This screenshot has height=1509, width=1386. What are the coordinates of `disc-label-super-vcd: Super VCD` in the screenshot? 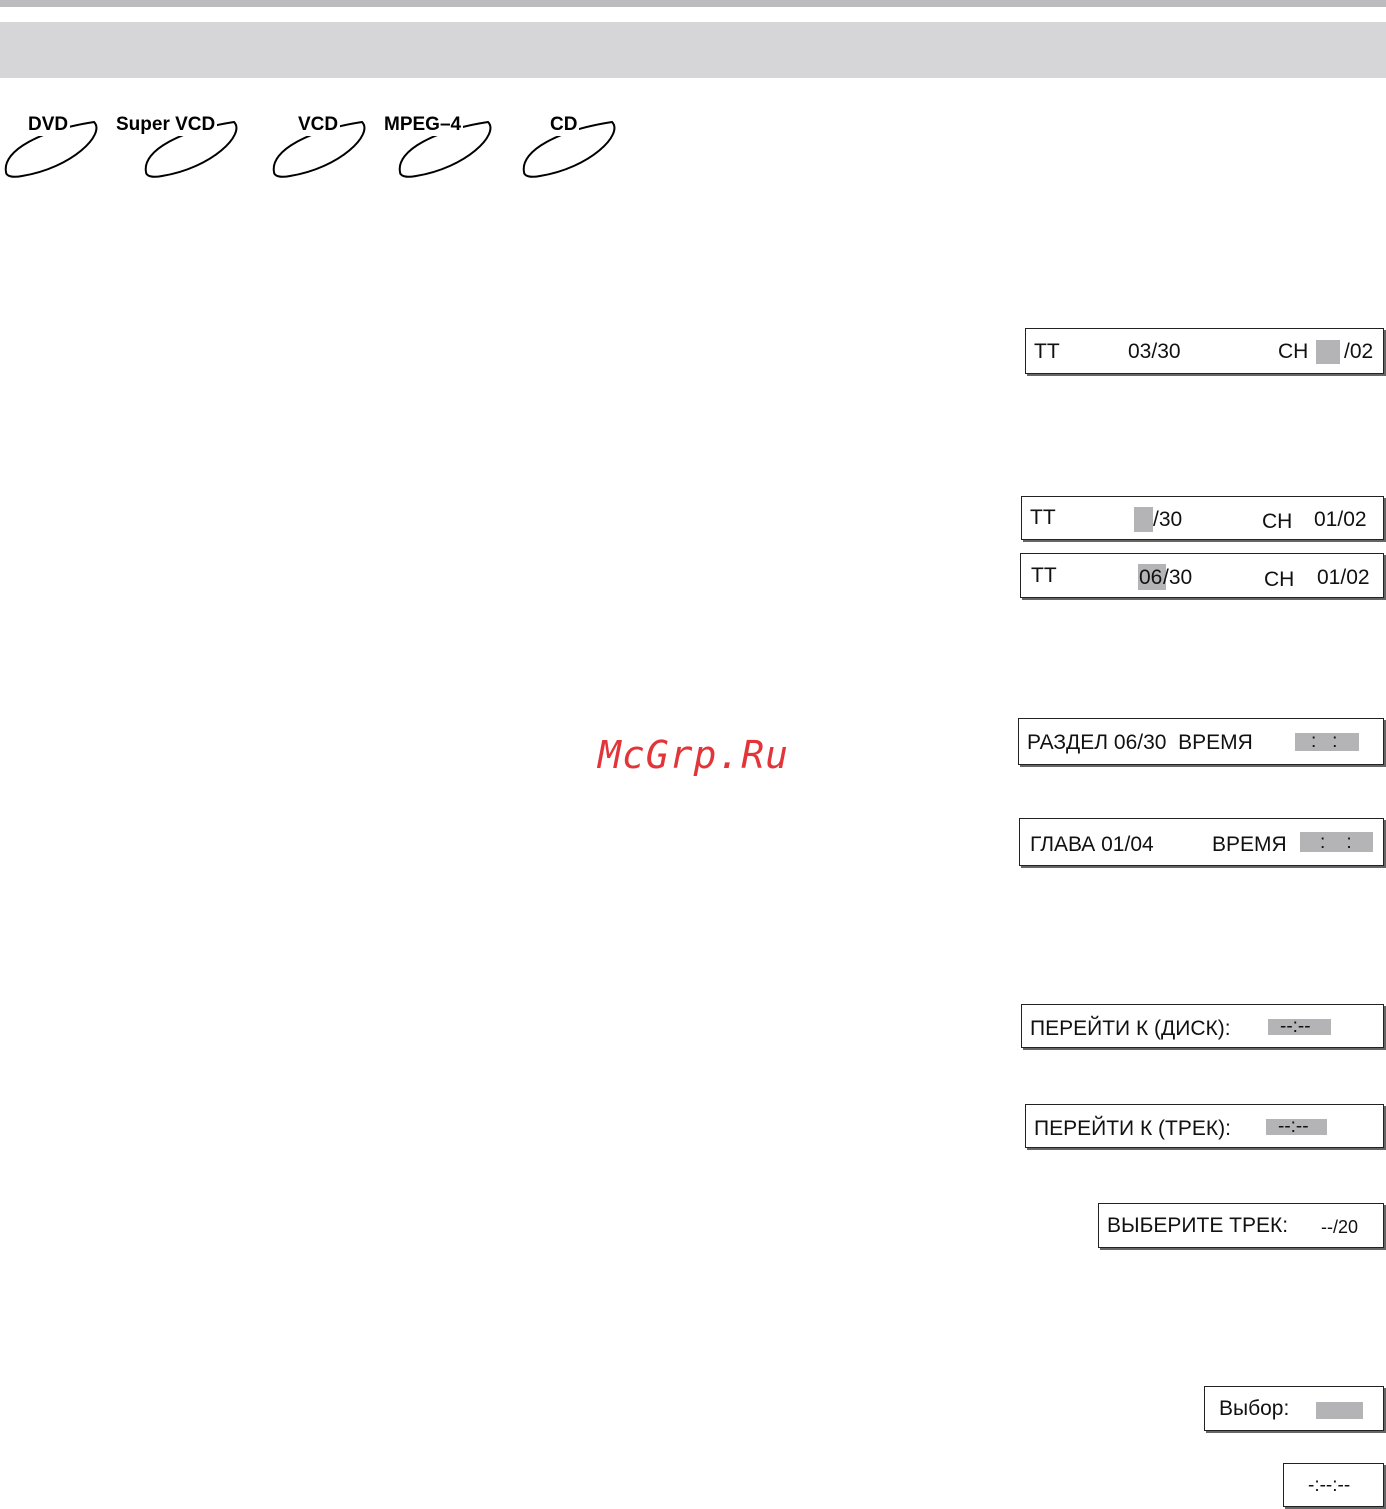 It's located at (166, 125).